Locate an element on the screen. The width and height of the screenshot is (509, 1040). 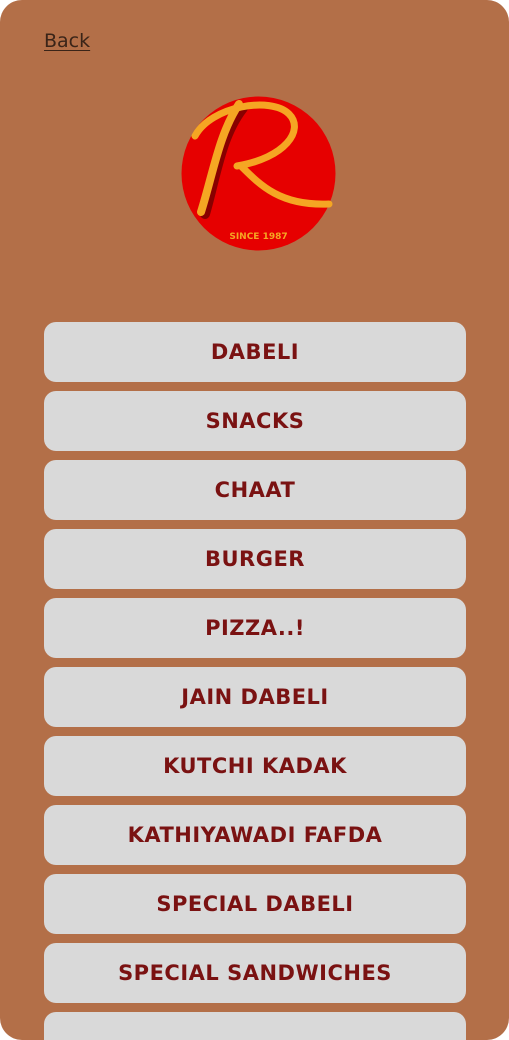
menu-item-special-dabeli: SPECIAL DABELI is located at coordinates (255, 904).